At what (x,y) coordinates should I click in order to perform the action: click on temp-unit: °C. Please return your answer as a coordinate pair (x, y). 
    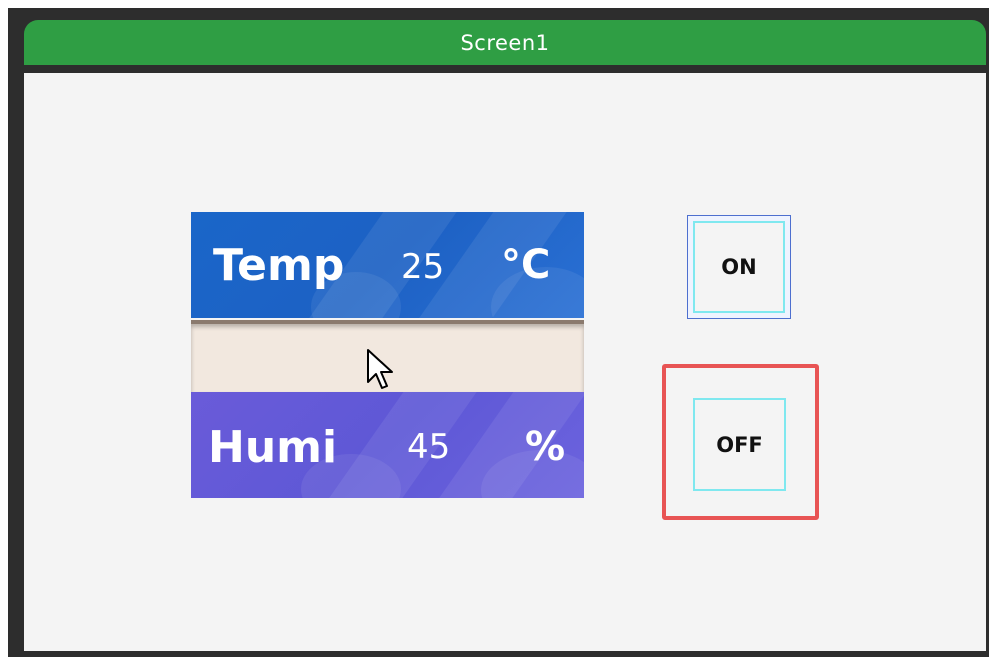
    Looking at the image, I should click on (526, 265).